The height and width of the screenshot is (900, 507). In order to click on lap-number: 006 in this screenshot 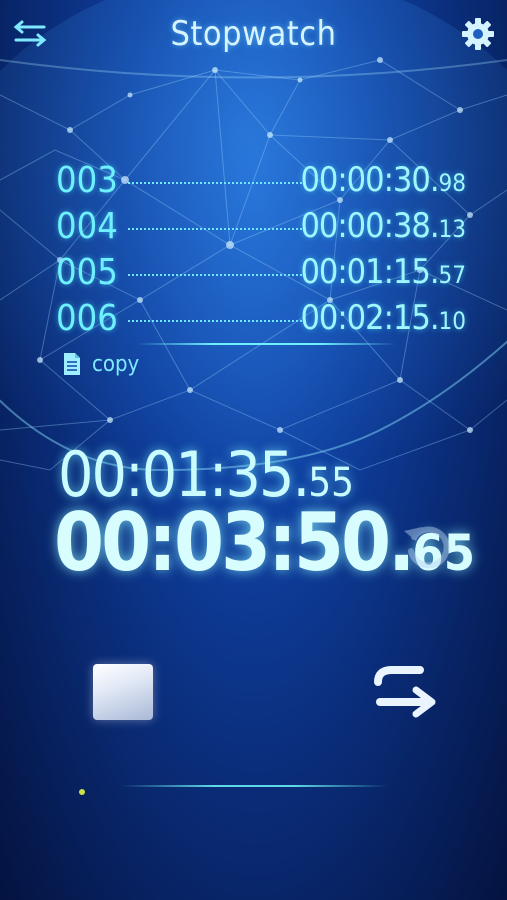, I will do `click(87, 318)`.